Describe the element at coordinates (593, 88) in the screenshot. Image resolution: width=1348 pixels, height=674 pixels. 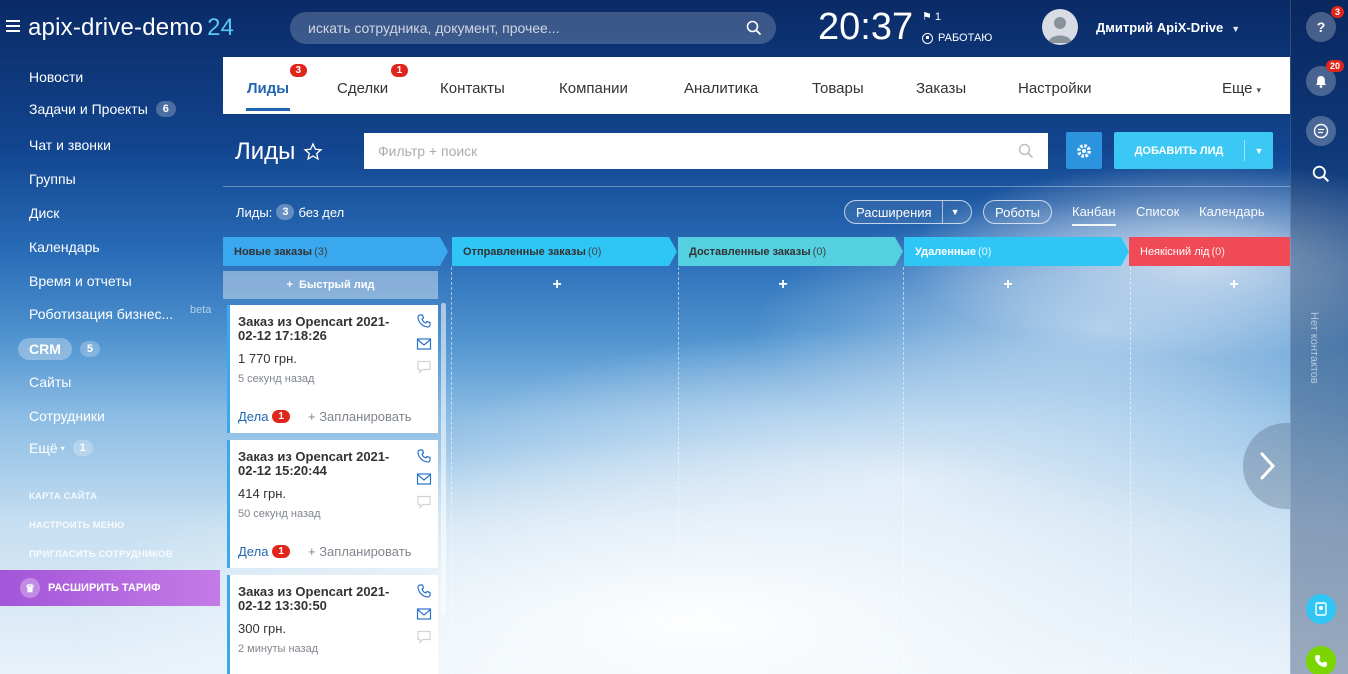
I see `tab-companies: Компании` at that location.